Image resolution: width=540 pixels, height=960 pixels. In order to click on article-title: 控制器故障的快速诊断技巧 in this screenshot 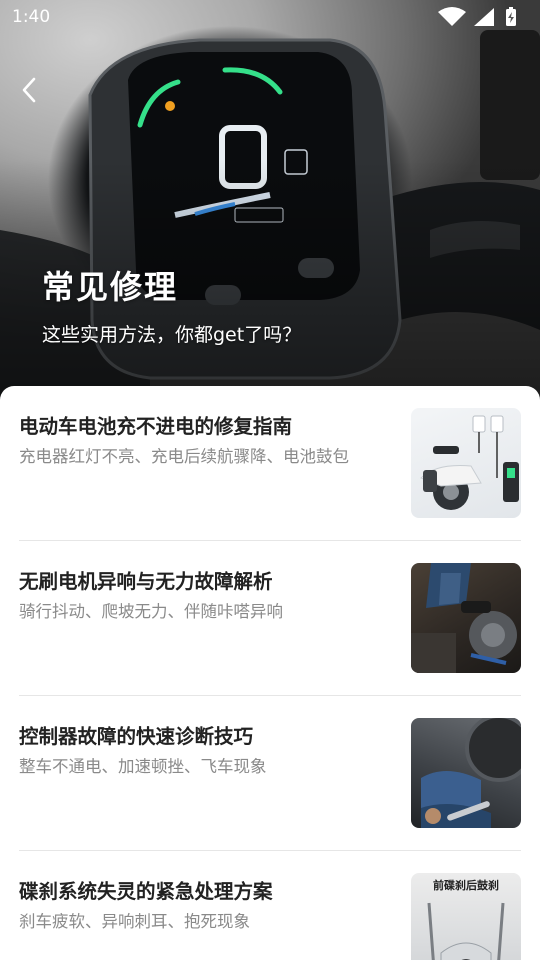, I will do `click(136, 736)`.